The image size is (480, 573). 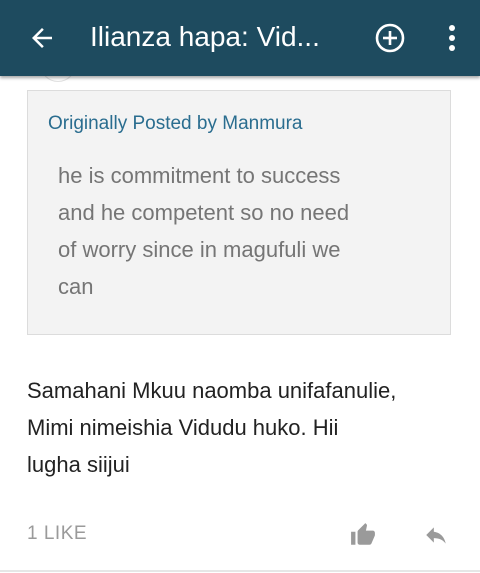 I want to click on quote-line: can, so click(x=76, y=286).